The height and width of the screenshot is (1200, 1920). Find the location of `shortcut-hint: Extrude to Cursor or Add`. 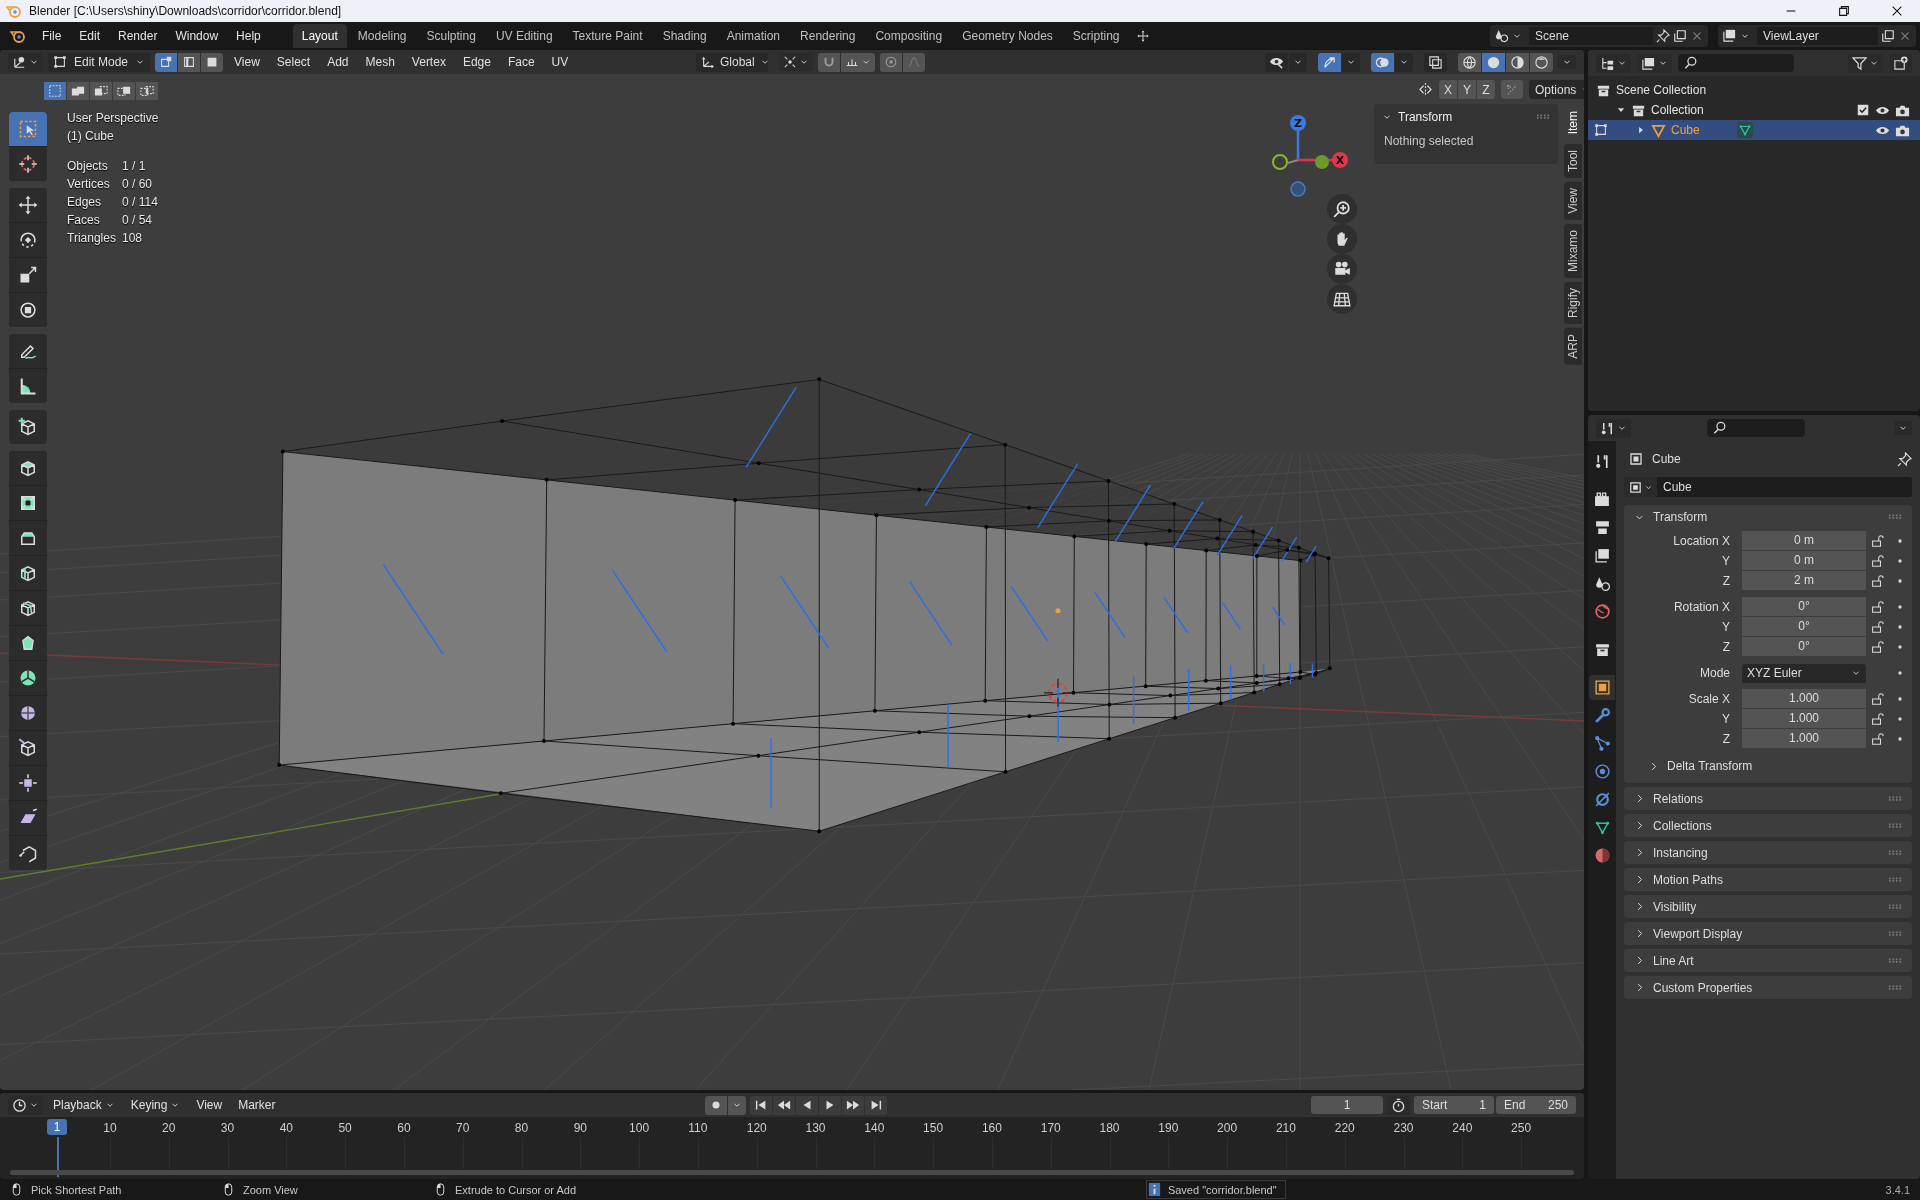

shortcut-hint: Extrude to Cursor or Add is located at coordinates (516, 1189).